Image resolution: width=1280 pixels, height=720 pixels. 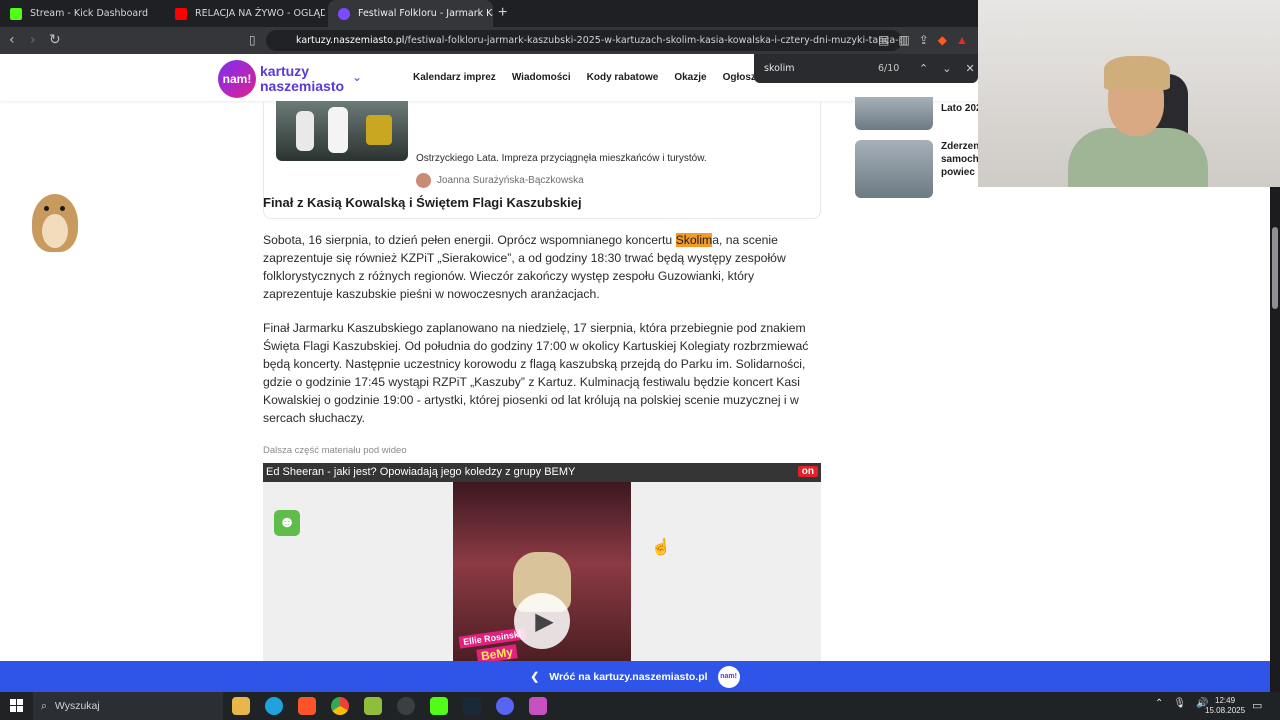 I want to click on edge-icon, so click(x=274, y=706).